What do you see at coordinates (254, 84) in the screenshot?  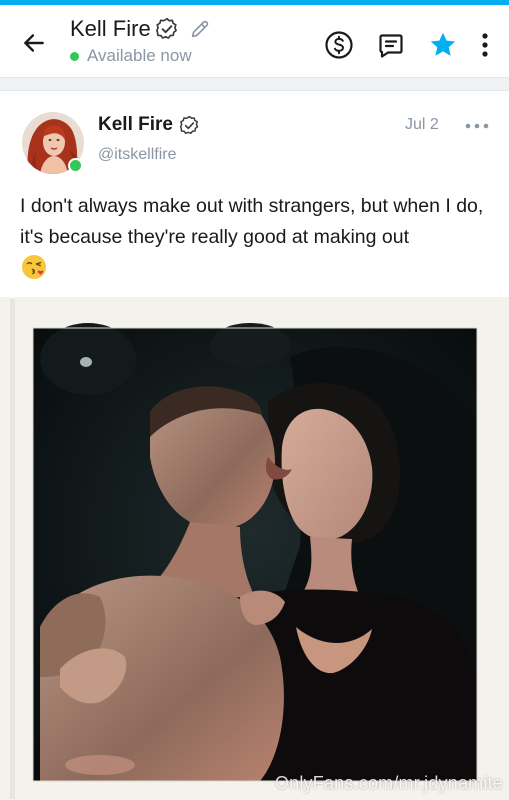 I see `section-gap` at bounding box center [254, 84].